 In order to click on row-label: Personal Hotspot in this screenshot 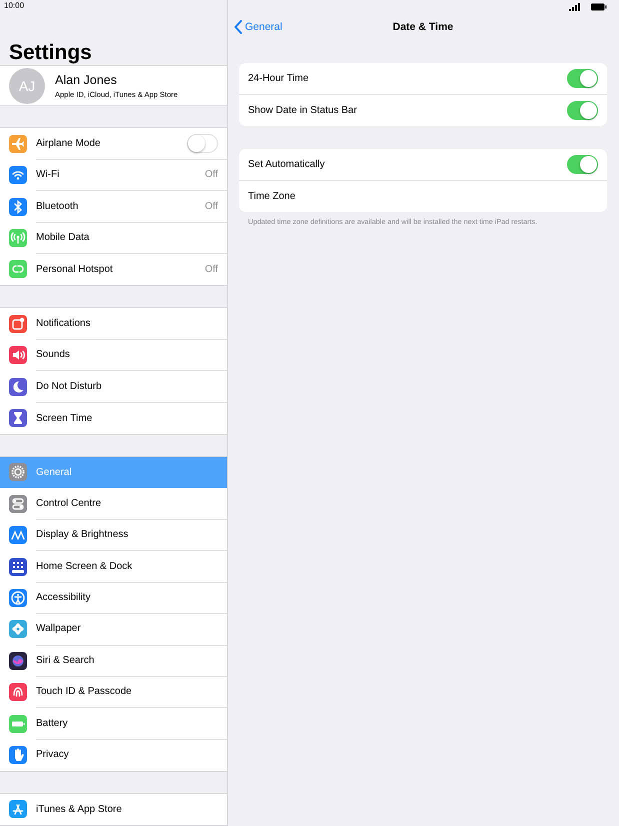, I will do `click(74, 269)`.